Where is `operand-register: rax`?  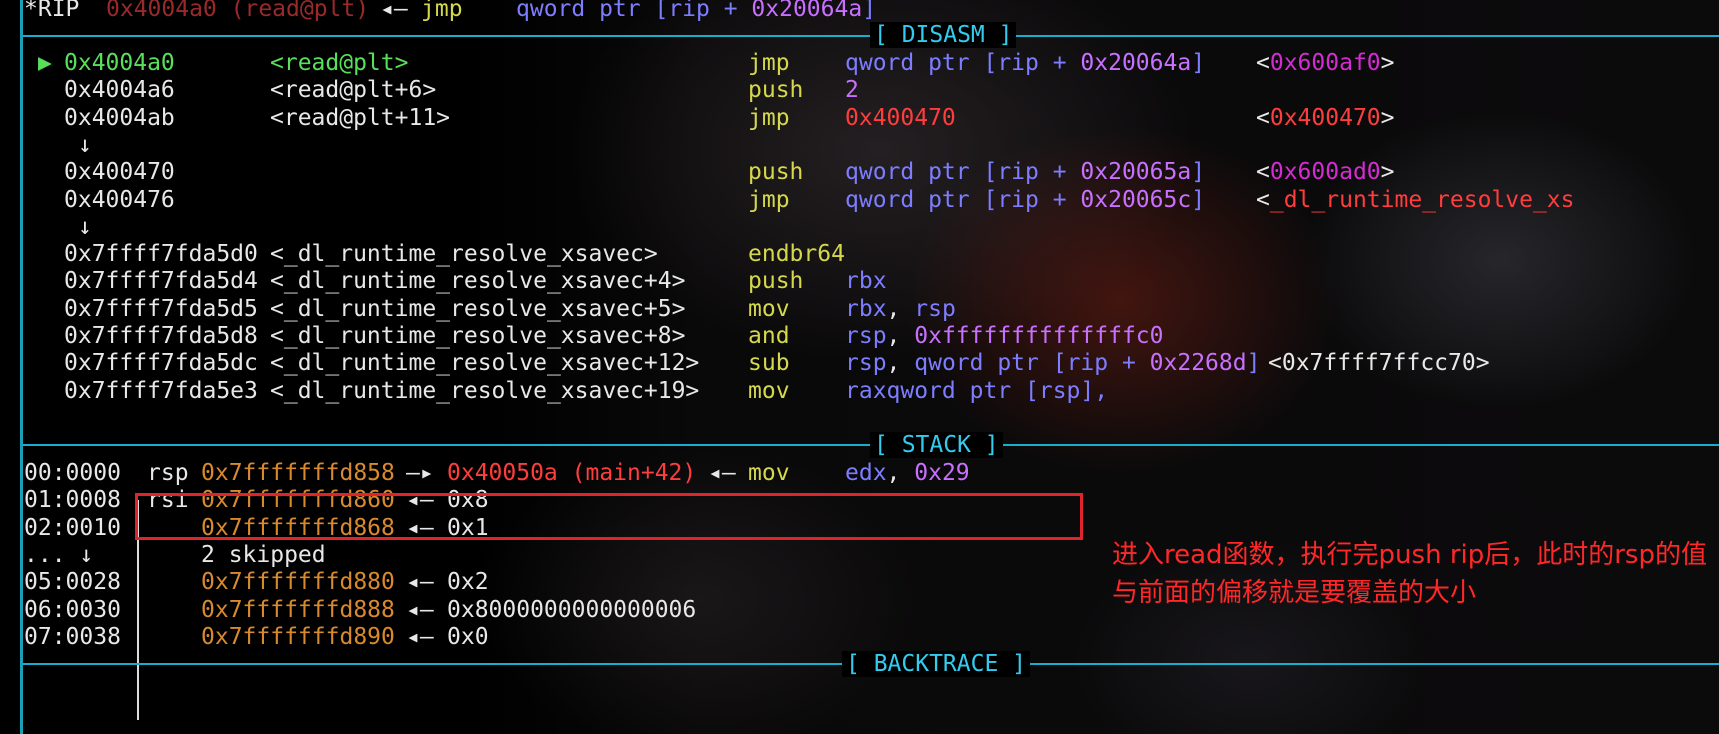 operand-register: rax is located at coordinates (866, 390).